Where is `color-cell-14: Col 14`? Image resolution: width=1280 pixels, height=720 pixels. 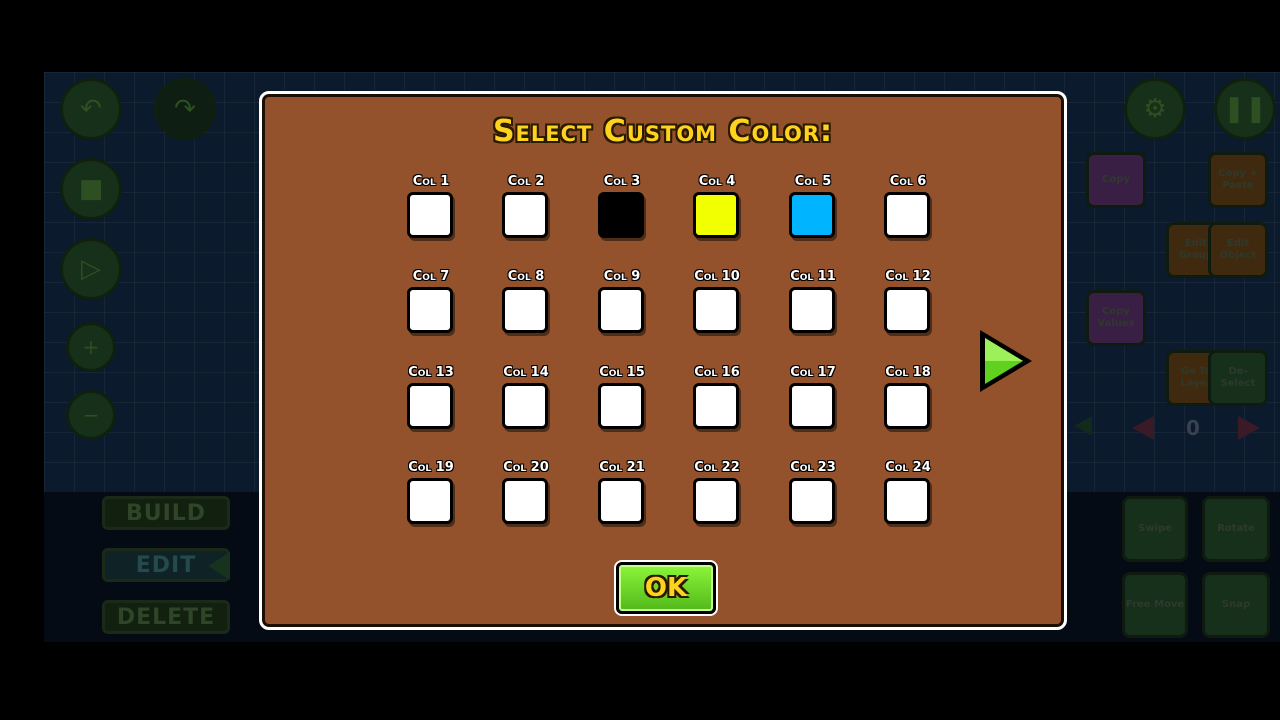 color-cell-14: Col 14 is located at coordinates (526, 400).